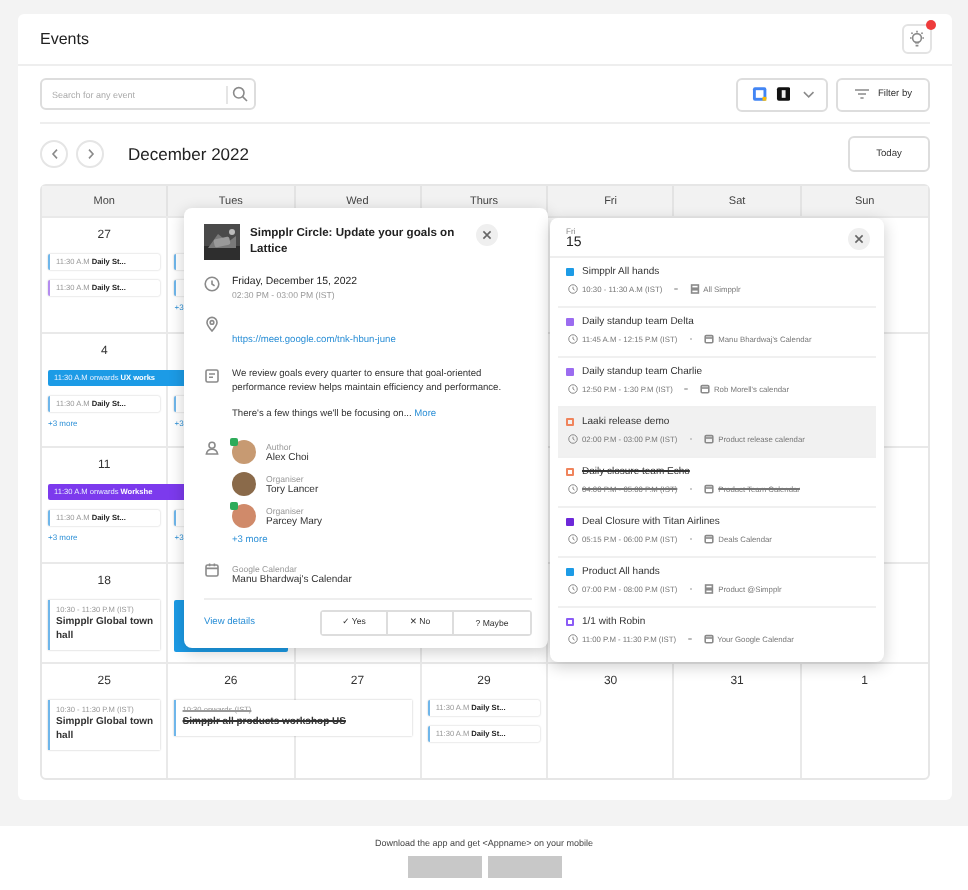 The width and height of the screenshot is (968, 890). I want to click on previous-month-button, so click(54, 154).